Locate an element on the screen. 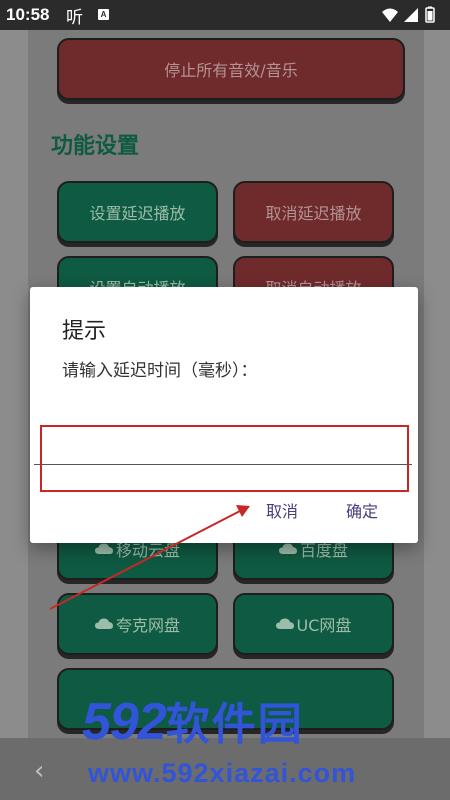 This screenshot has width=450, height=800. quark-pan-label: 夸克网盘 is located at coordinates (147, 625).